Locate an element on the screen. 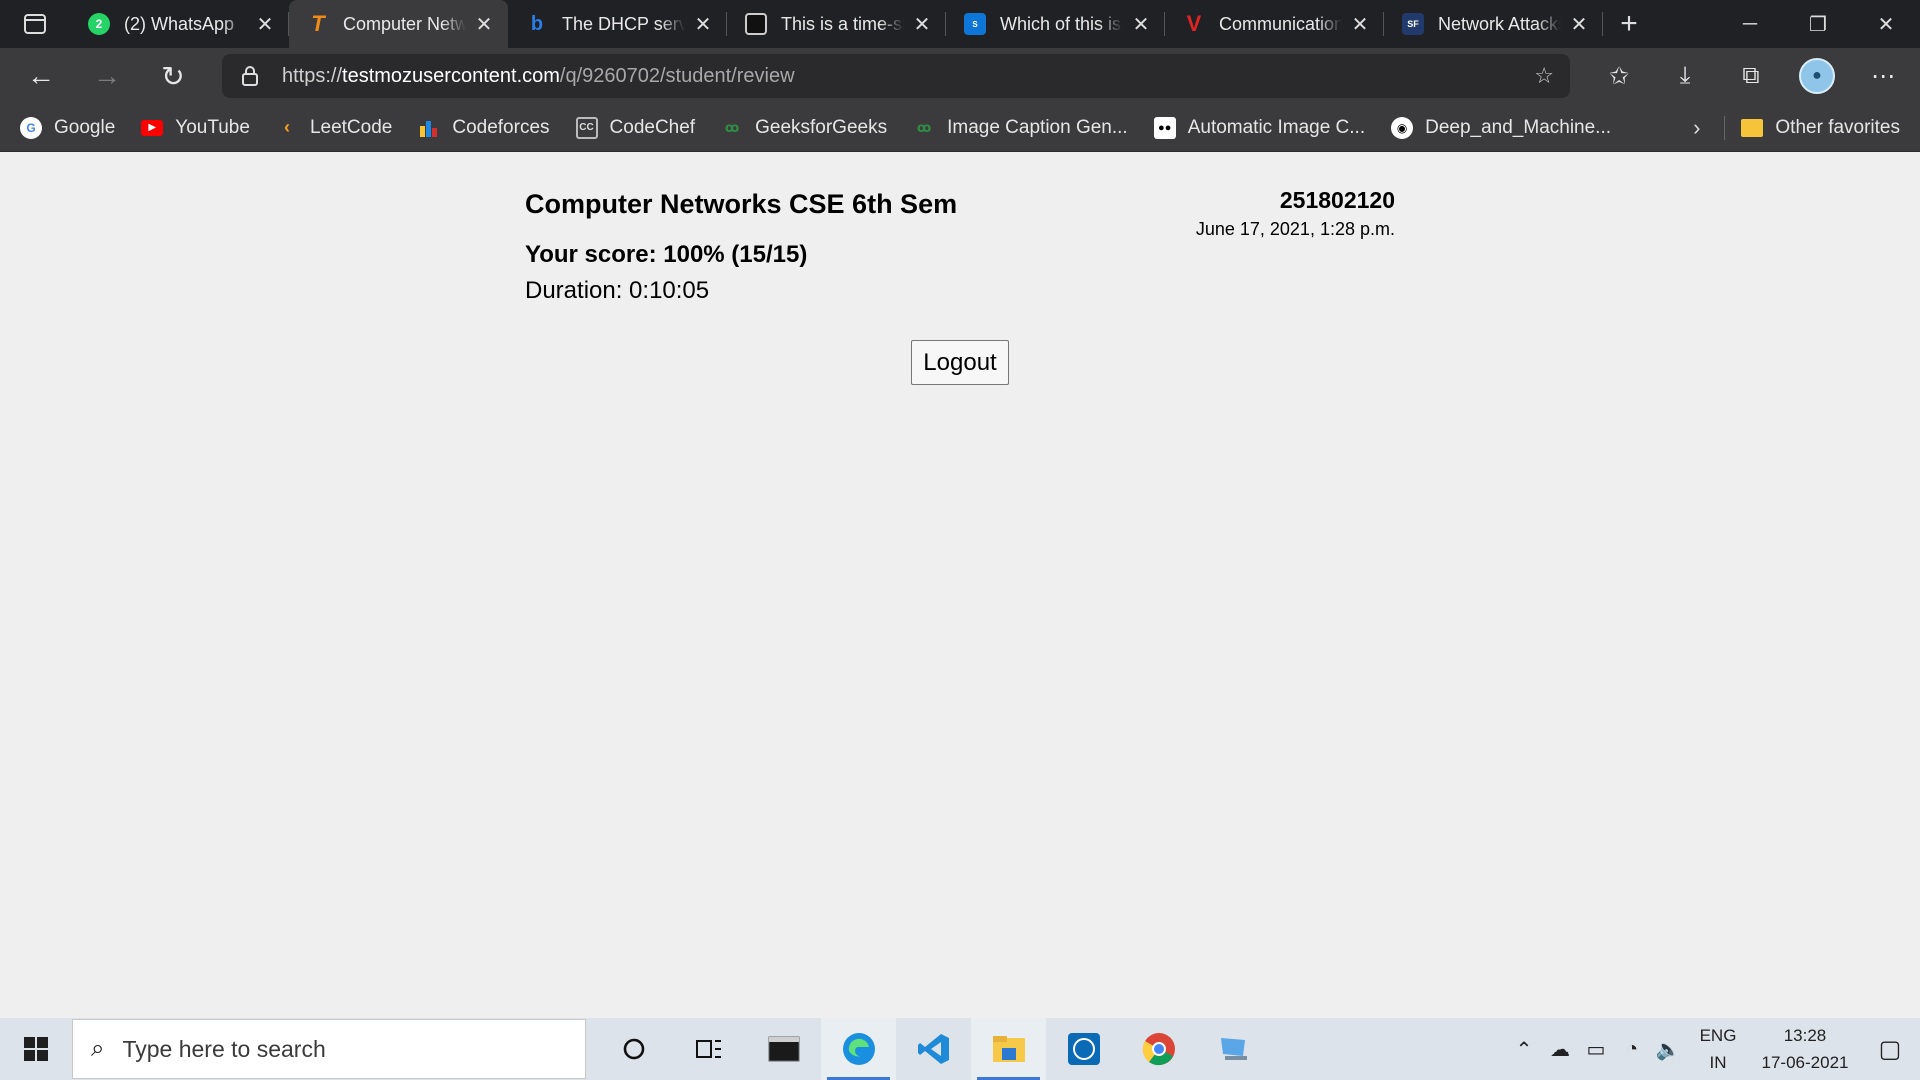  start-button is located at coordinates (36, 1049).